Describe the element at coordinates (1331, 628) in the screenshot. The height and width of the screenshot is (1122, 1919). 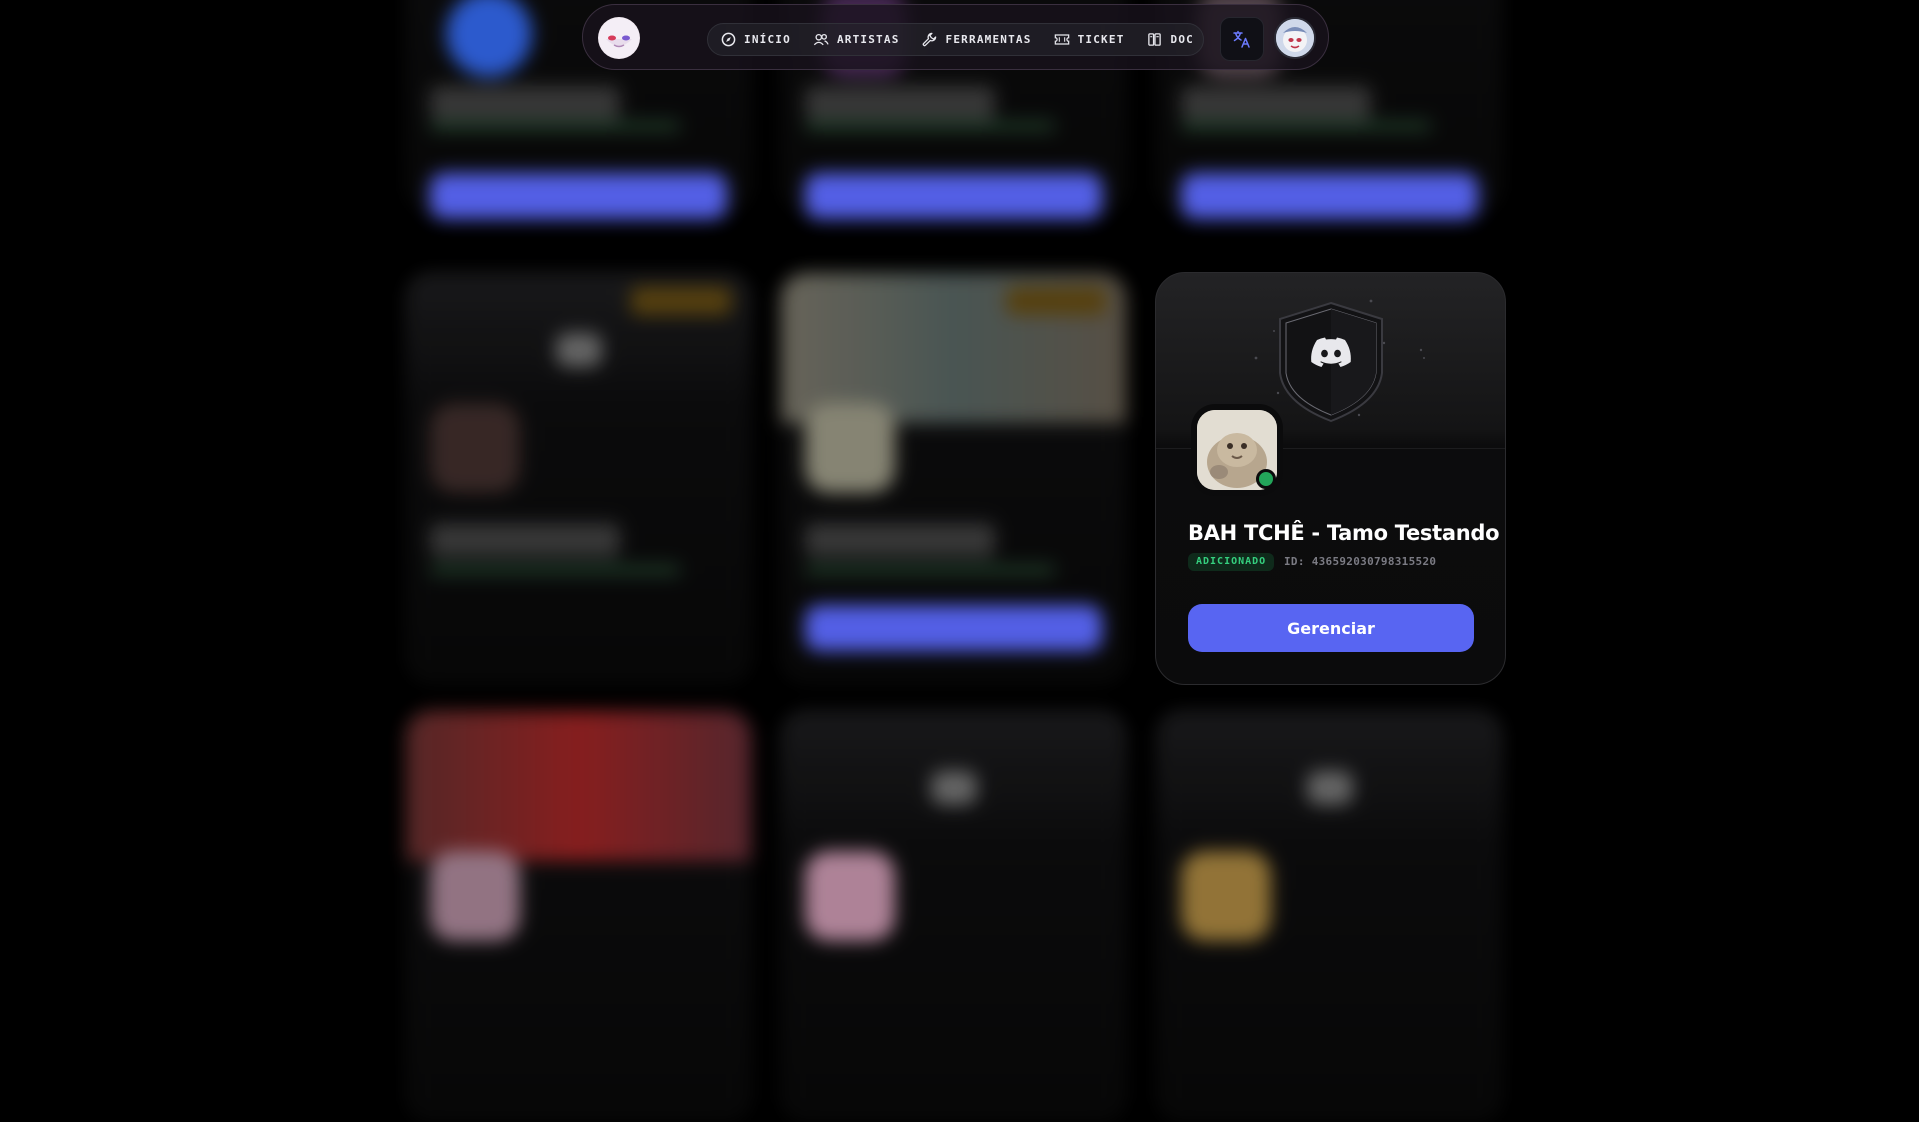
I see `manage-button: Gerenciar` at that location.